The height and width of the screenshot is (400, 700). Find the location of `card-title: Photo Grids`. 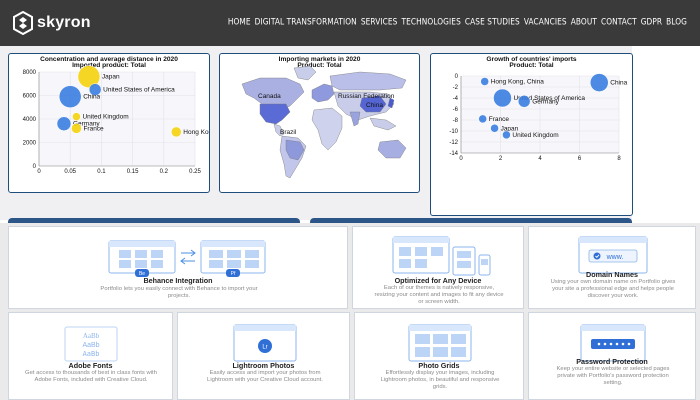

card-title: Photo Grids is located at coordinates (439, 365).